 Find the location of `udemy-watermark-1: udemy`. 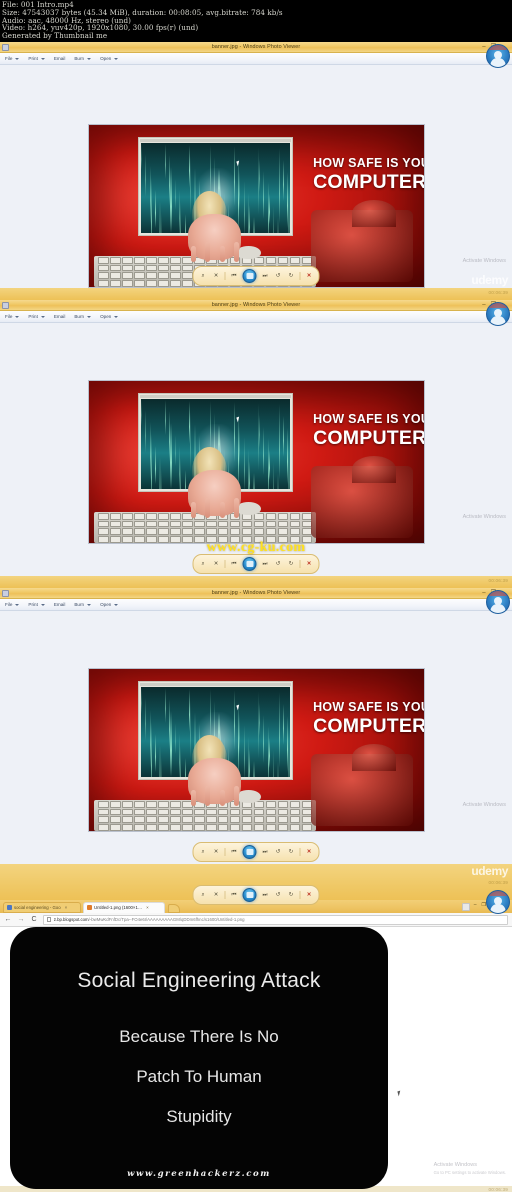

udemy-watermark-1: udemy is located at coordinates (489, 280).